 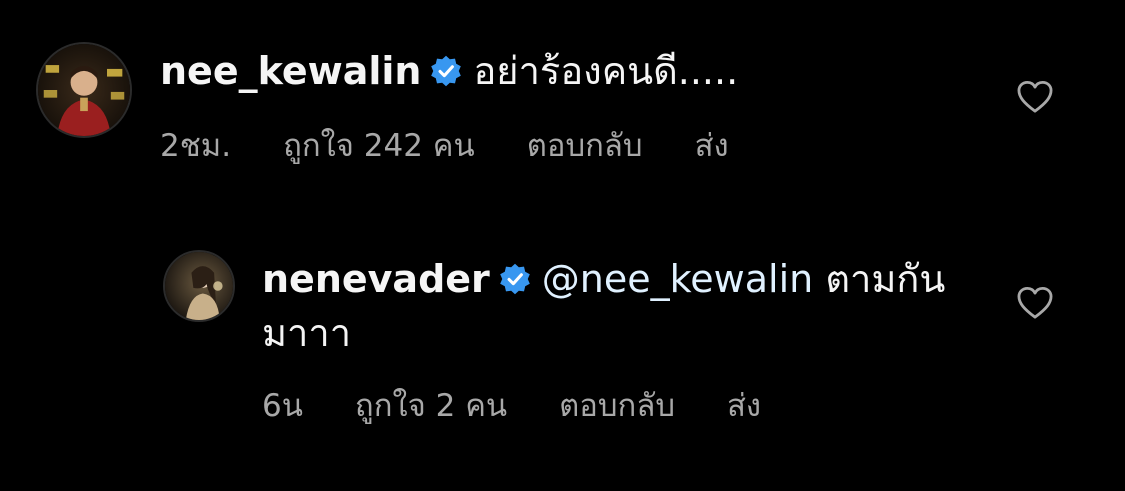 I want to click on mention-link: @nee_kewalin, so click(x=677, y=279).